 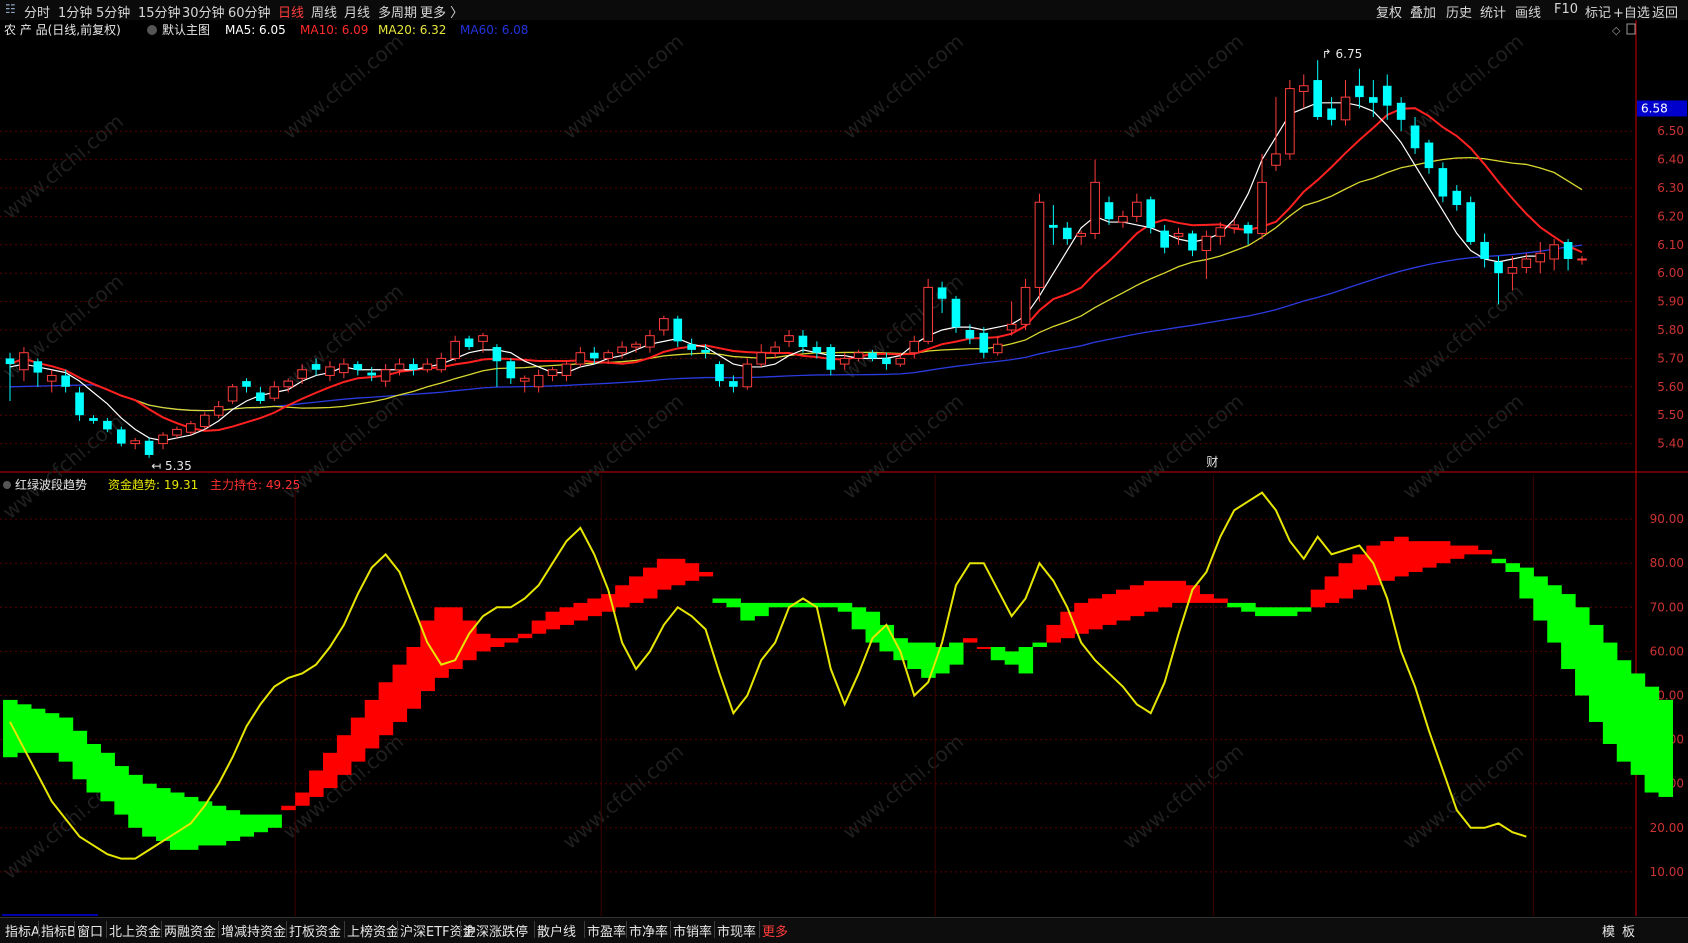 I want to click on toolbar-button-3: 统计, so click(x=1493, y=11).